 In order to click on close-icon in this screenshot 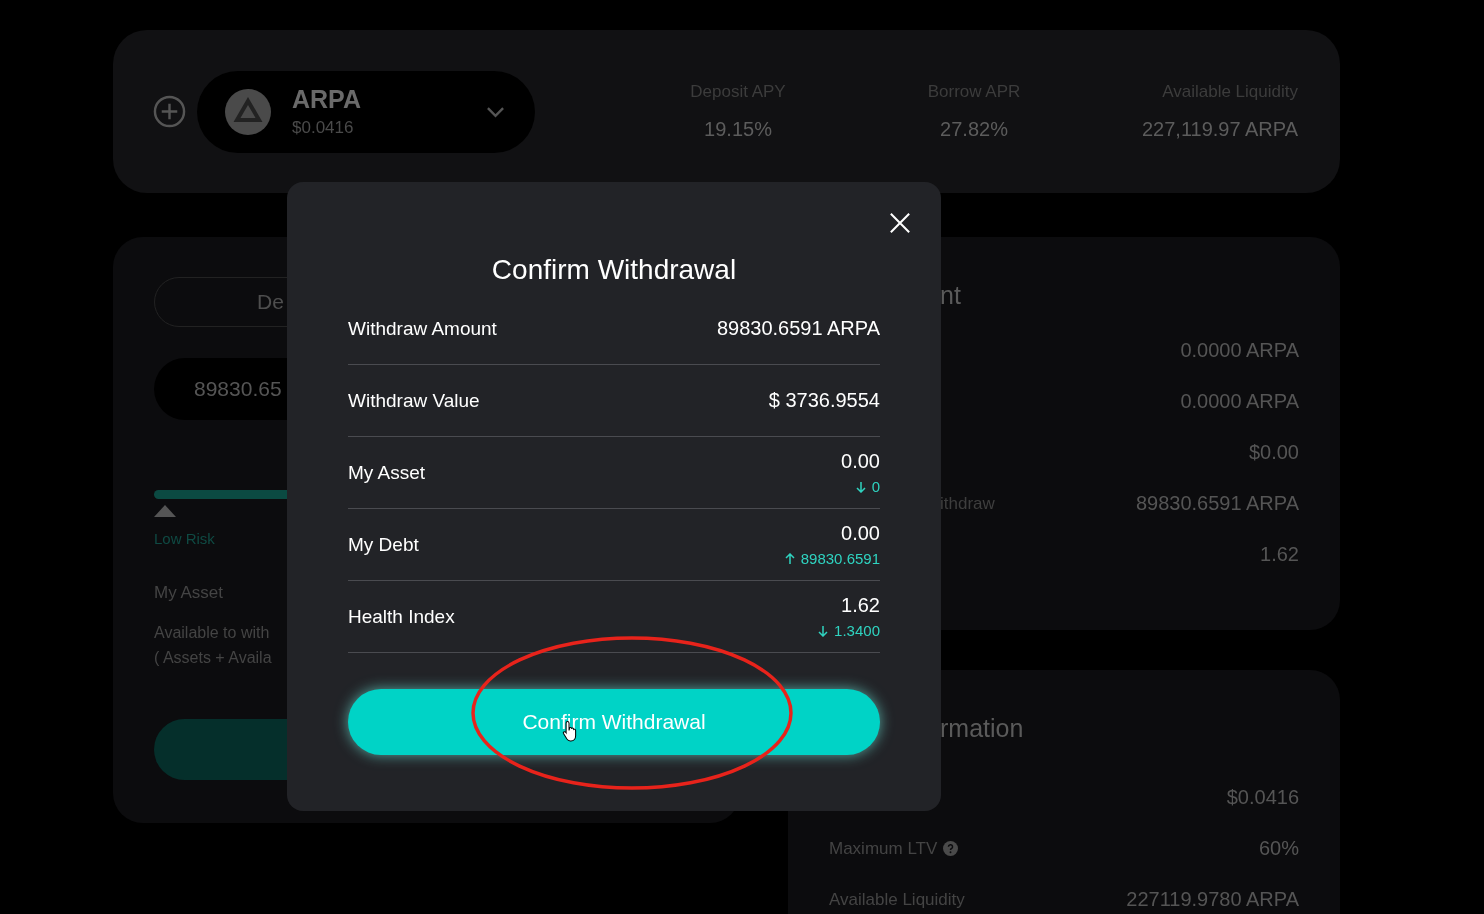, I will do `click(900, 223)`.